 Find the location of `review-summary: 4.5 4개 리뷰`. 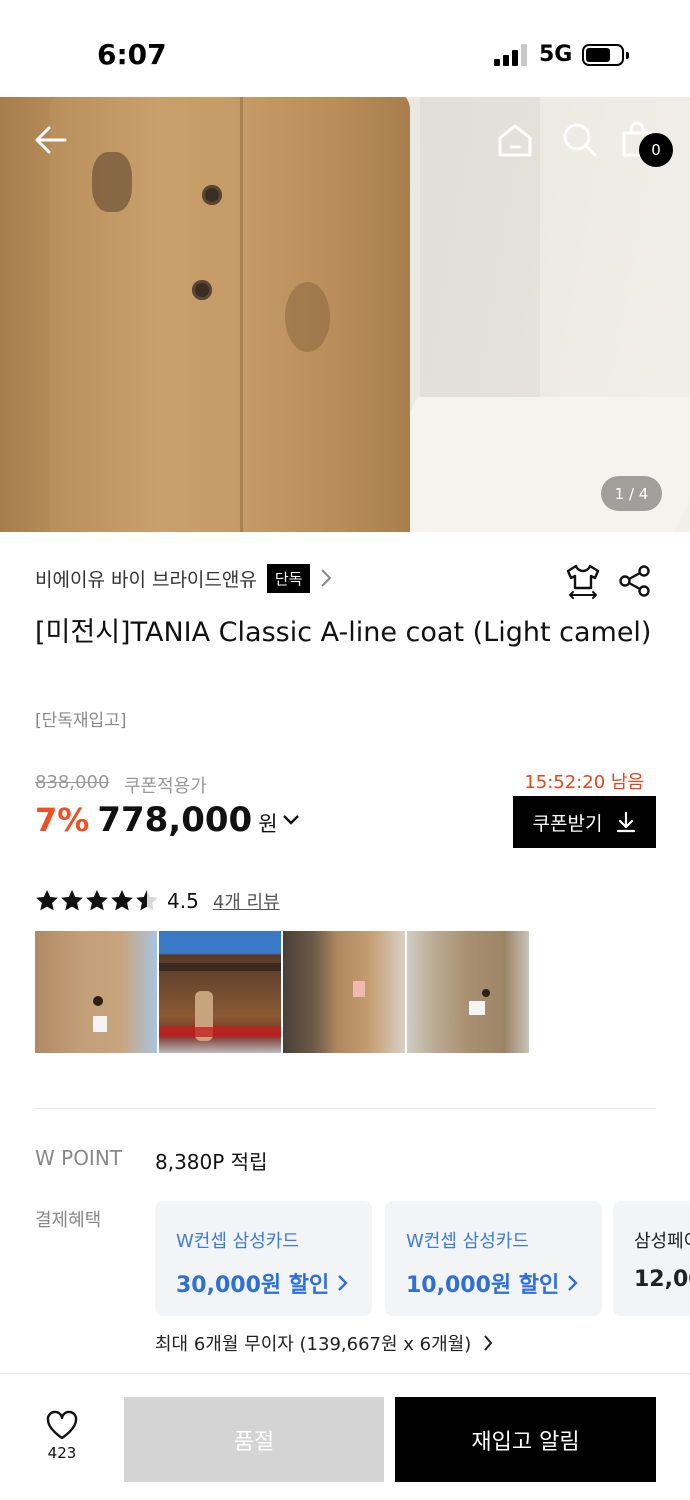

review-summary: 4.5 4개 리뷰 is located at coordinates (157, 901).